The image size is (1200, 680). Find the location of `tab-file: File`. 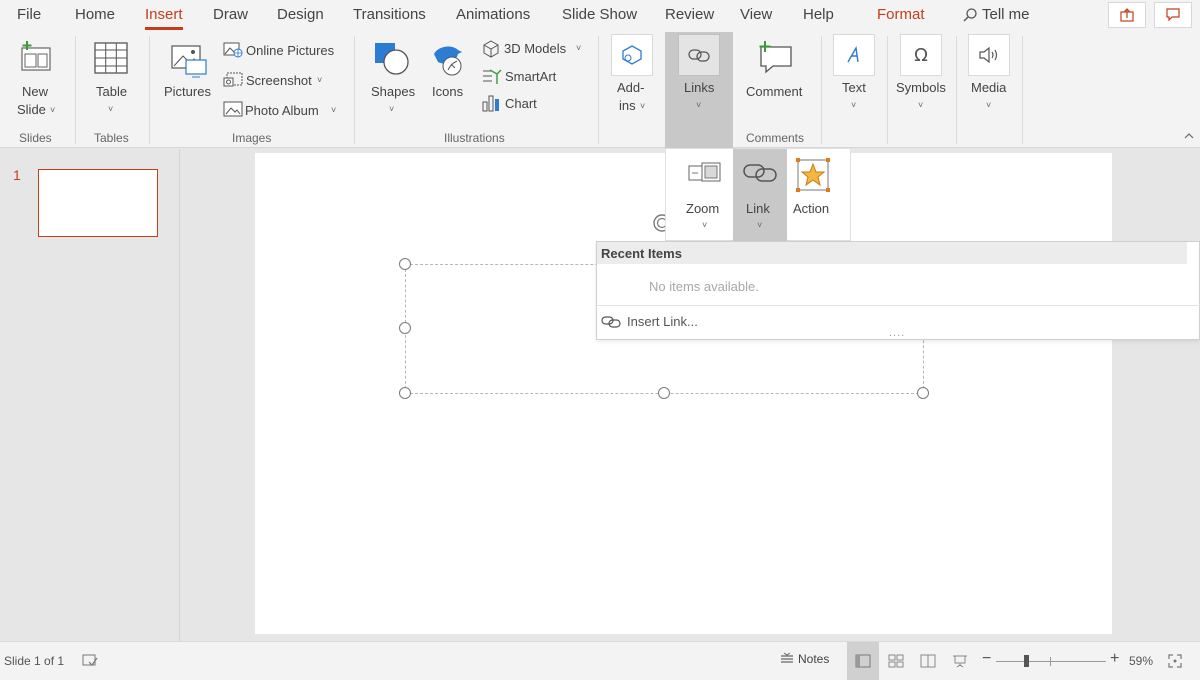

tab-file: File is located at coordinates (29, 14).